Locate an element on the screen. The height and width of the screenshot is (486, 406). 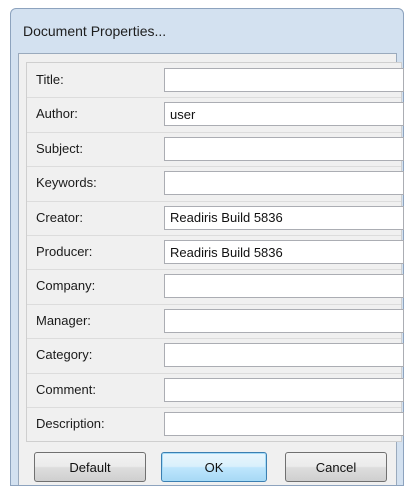
company-label: Company: is located at coordinates (66, 286).